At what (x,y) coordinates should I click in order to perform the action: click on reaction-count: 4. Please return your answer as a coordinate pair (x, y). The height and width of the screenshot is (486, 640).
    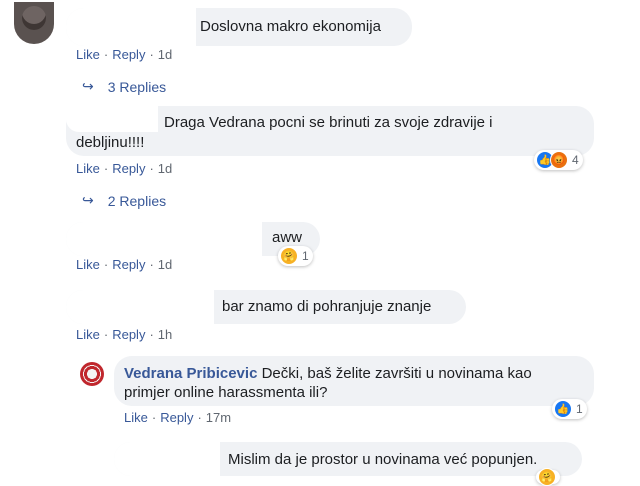
    Looking at the image, I should click on (575, 160).